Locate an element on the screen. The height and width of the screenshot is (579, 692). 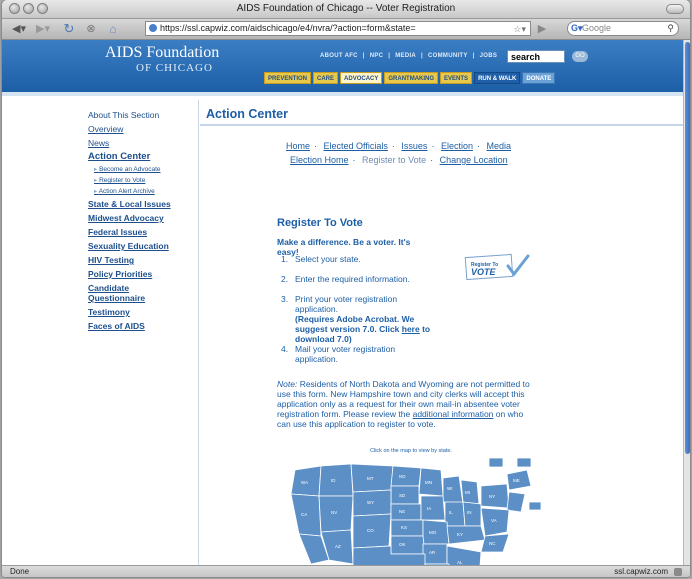
tab-prevention: PREVENTION is located at coordinates (288, 78).